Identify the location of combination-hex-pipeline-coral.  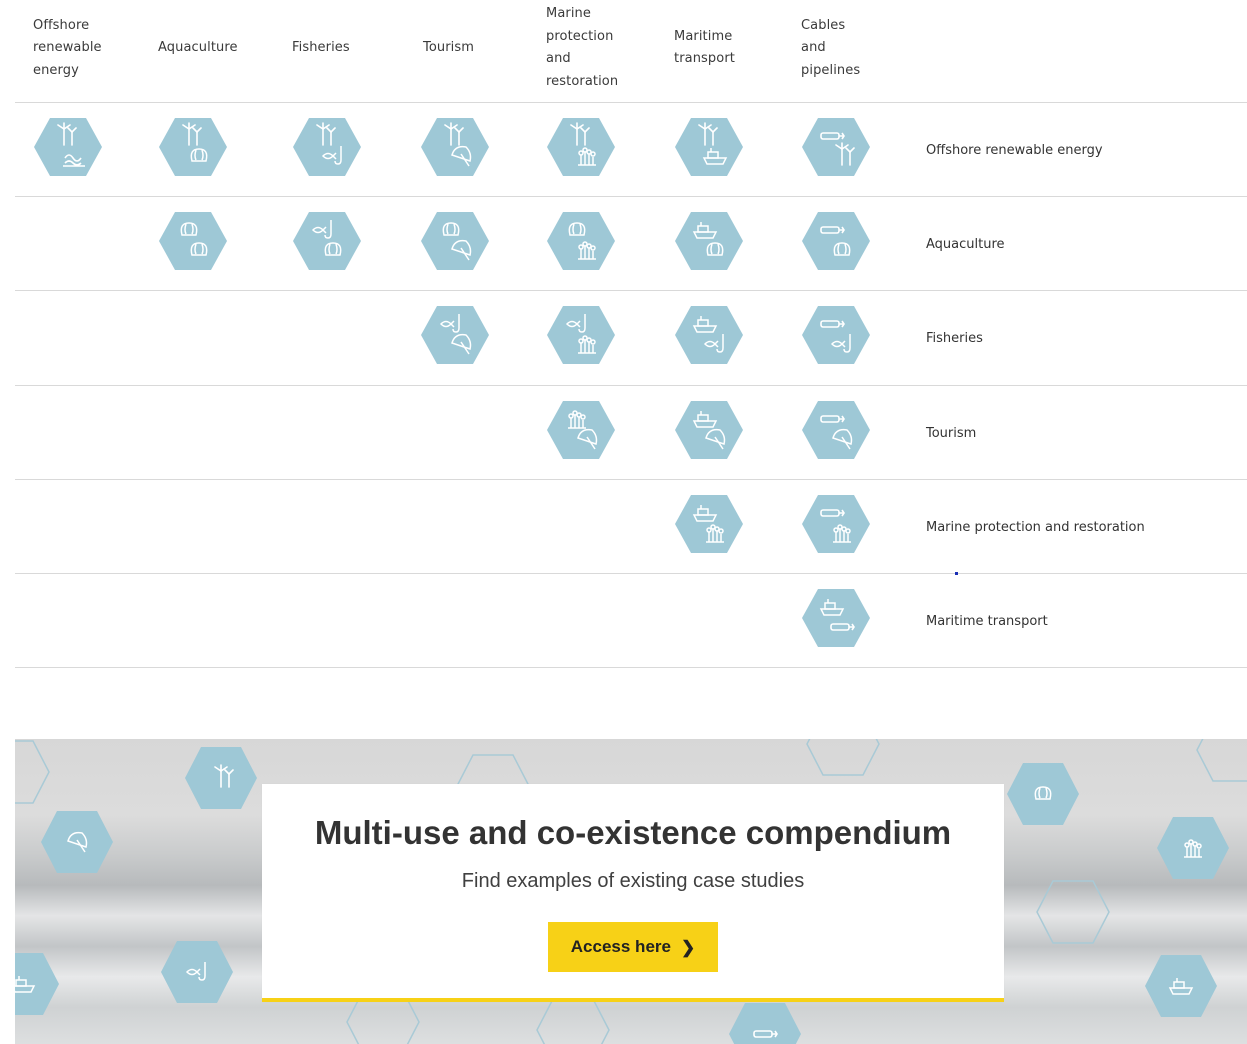
(836, 524).